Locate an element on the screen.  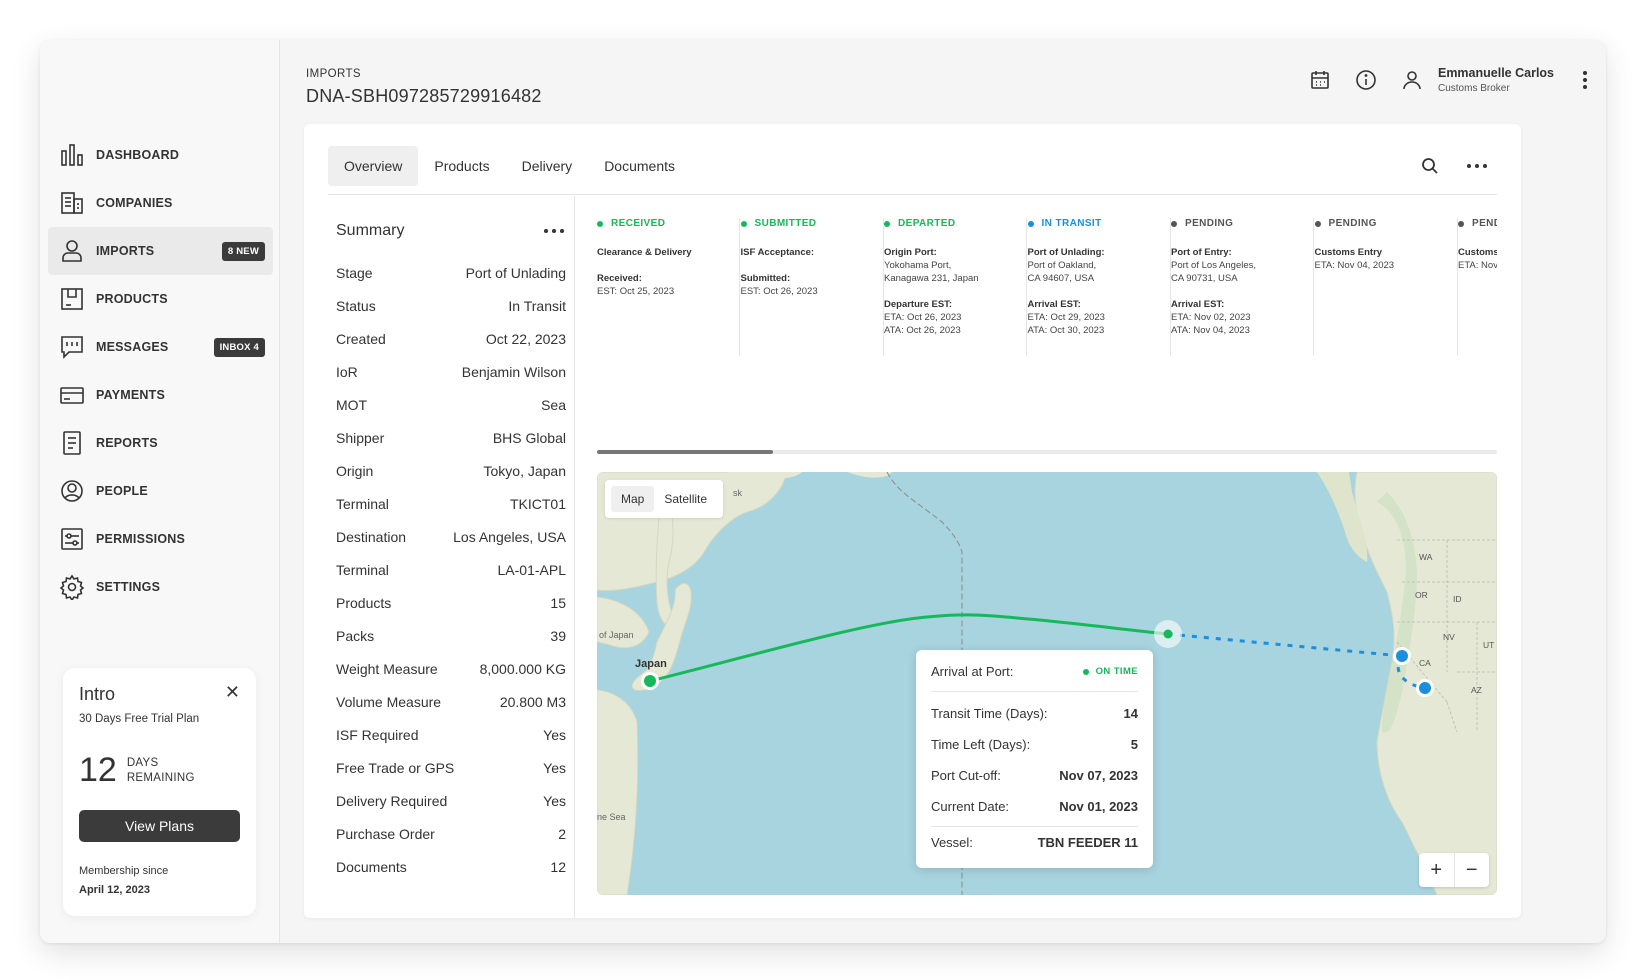
user-profile: Emmanuelle Carlos Customs Broker is located at coordinates (1496, 80).